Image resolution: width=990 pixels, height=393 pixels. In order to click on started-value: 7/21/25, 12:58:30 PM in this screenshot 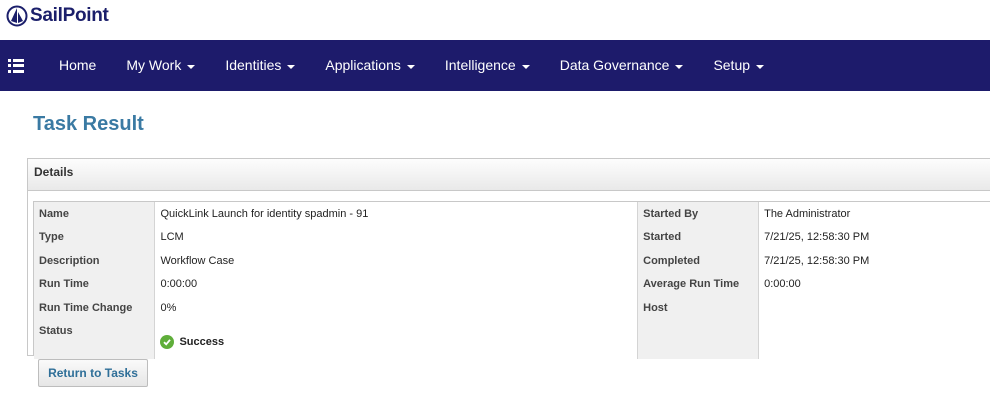, I will do `click(874, 237)`.